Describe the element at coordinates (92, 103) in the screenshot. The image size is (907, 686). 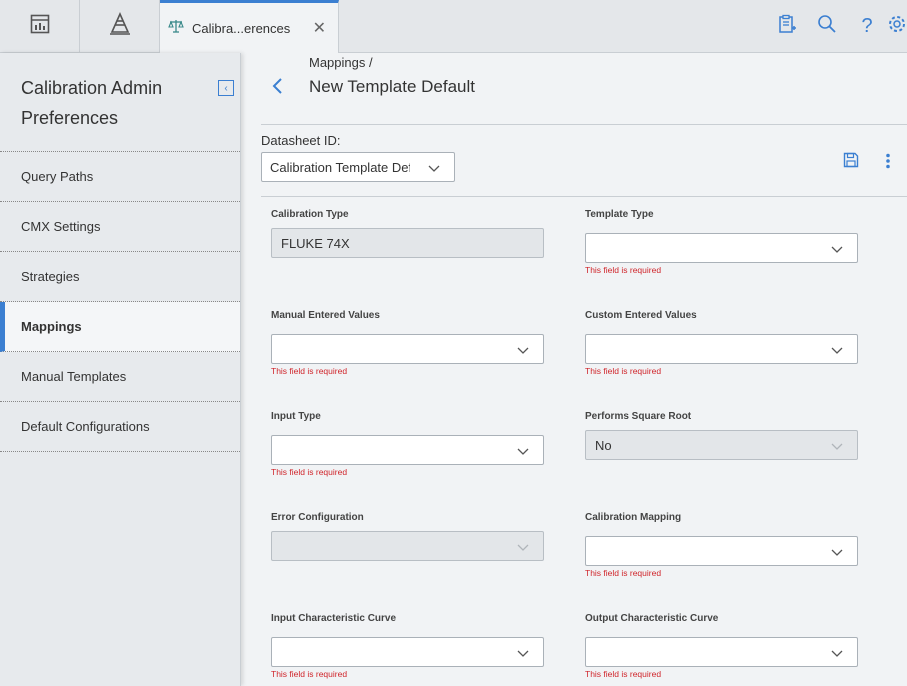
I see `sidebar-title: Calibration Admin Preferences` at that location.